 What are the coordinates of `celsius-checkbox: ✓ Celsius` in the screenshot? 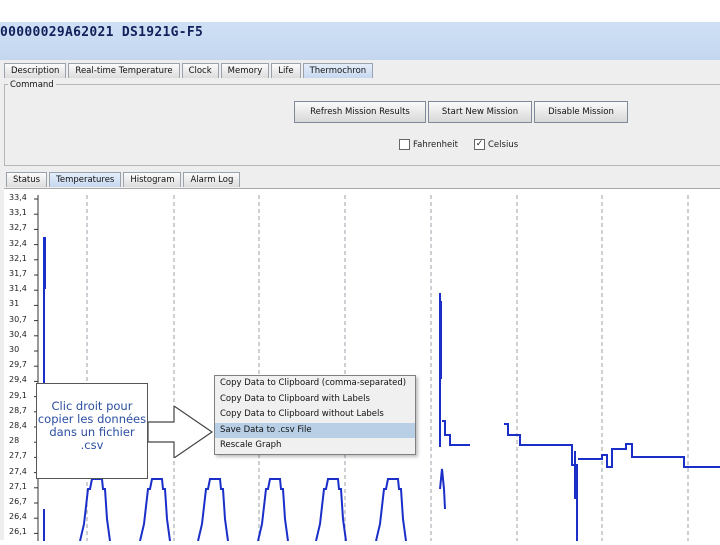 It's located at (496, 144).